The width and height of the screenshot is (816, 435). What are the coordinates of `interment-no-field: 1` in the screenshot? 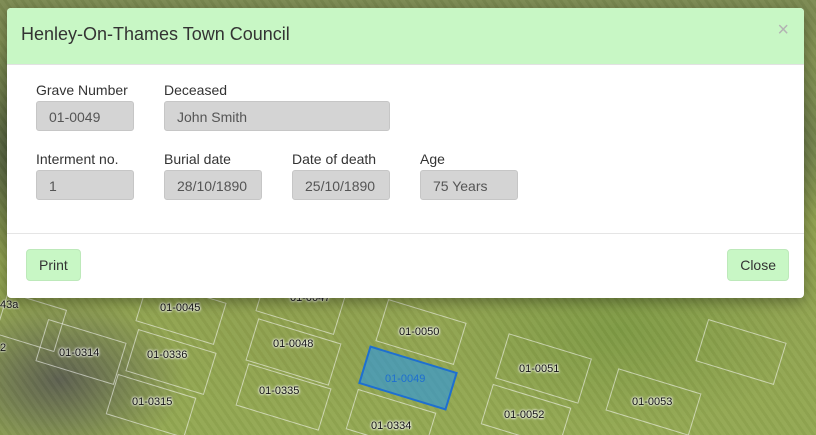 It's located at (85, 185).